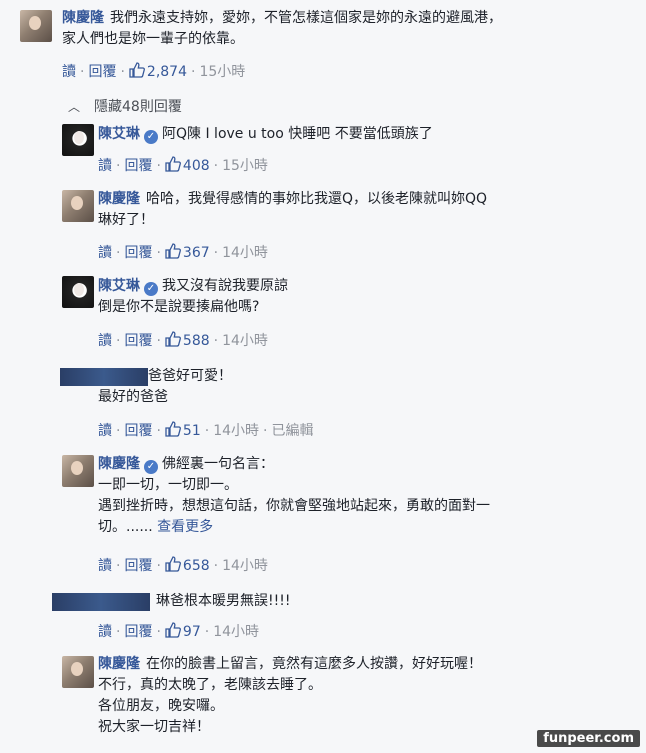  I want to click on comment-actions: 讀 · 回覆 · 588 · 14小時, so click(183, 340).